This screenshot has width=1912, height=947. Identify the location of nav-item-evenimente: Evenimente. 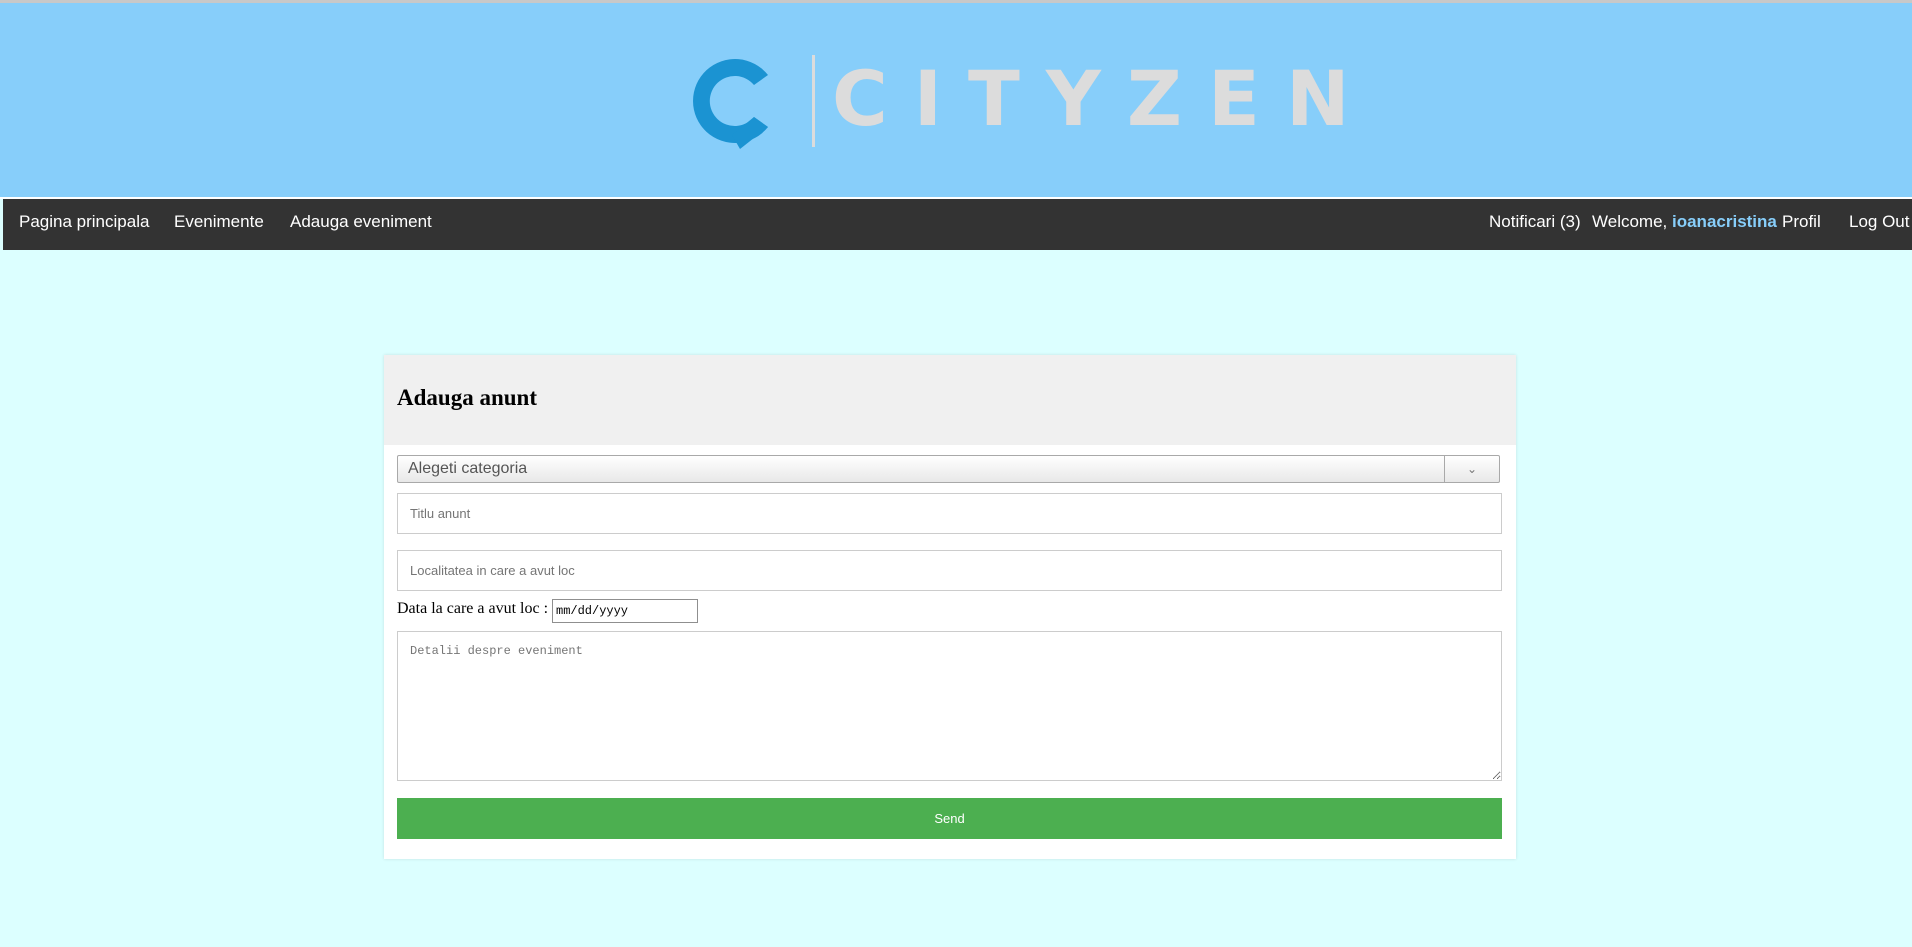
(219, 224).